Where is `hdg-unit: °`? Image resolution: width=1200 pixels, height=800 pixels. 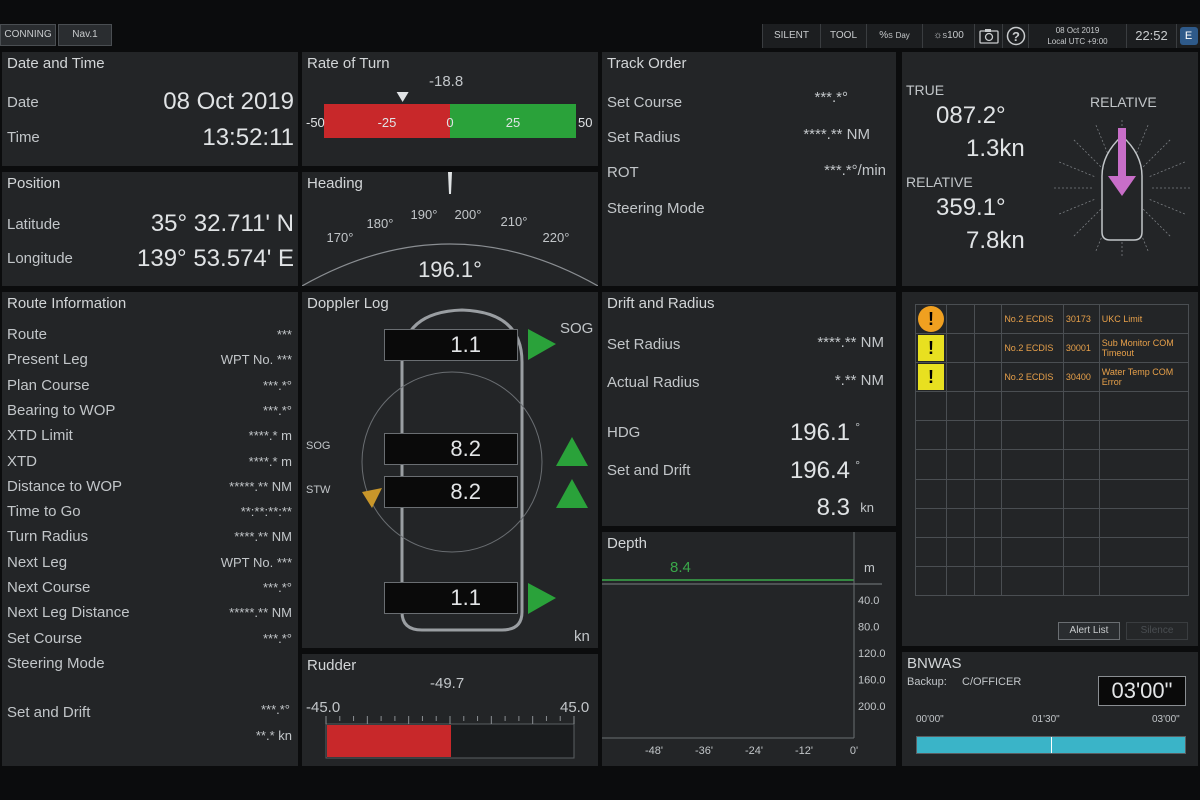 hdg-unit: ° is located at coordinates (857, 427).